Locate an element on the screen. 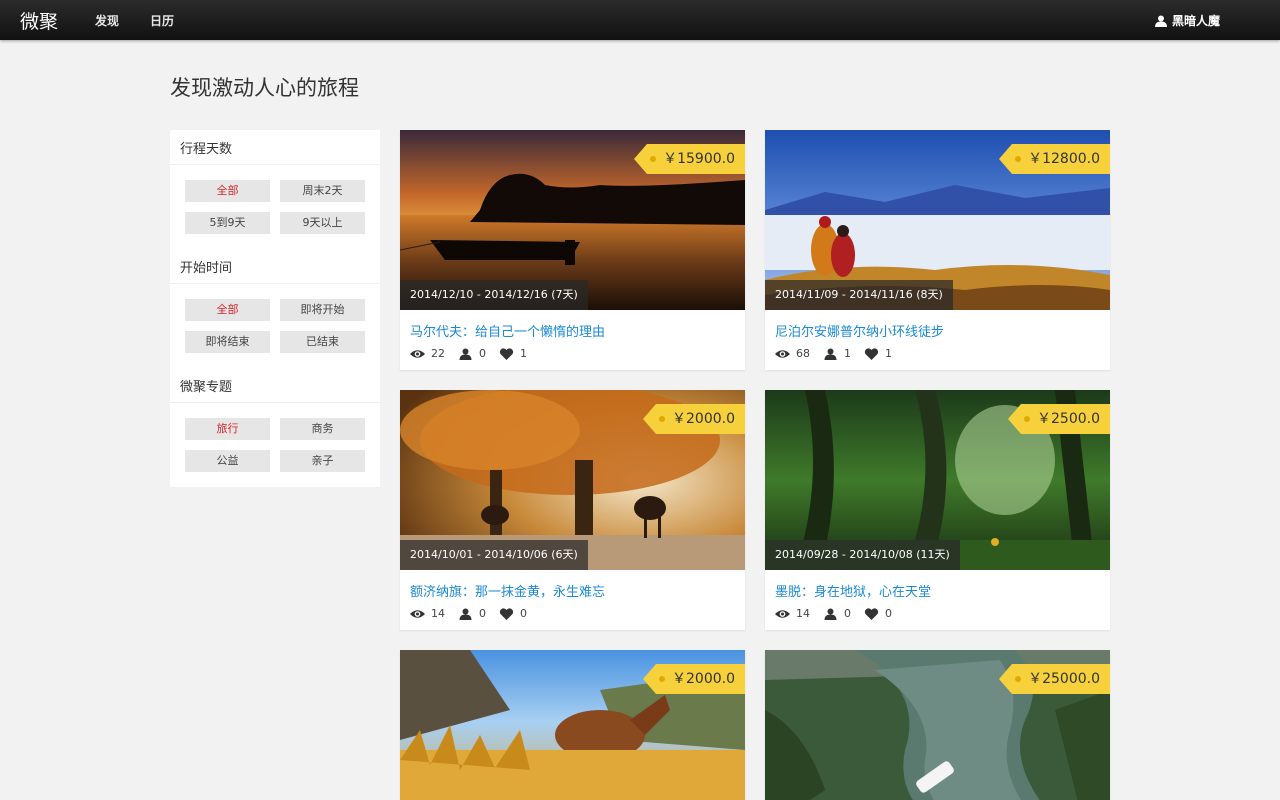 The image size is (1280, 800). user-menu: 黑暗人魔 is located at coordinates (1187, 20).